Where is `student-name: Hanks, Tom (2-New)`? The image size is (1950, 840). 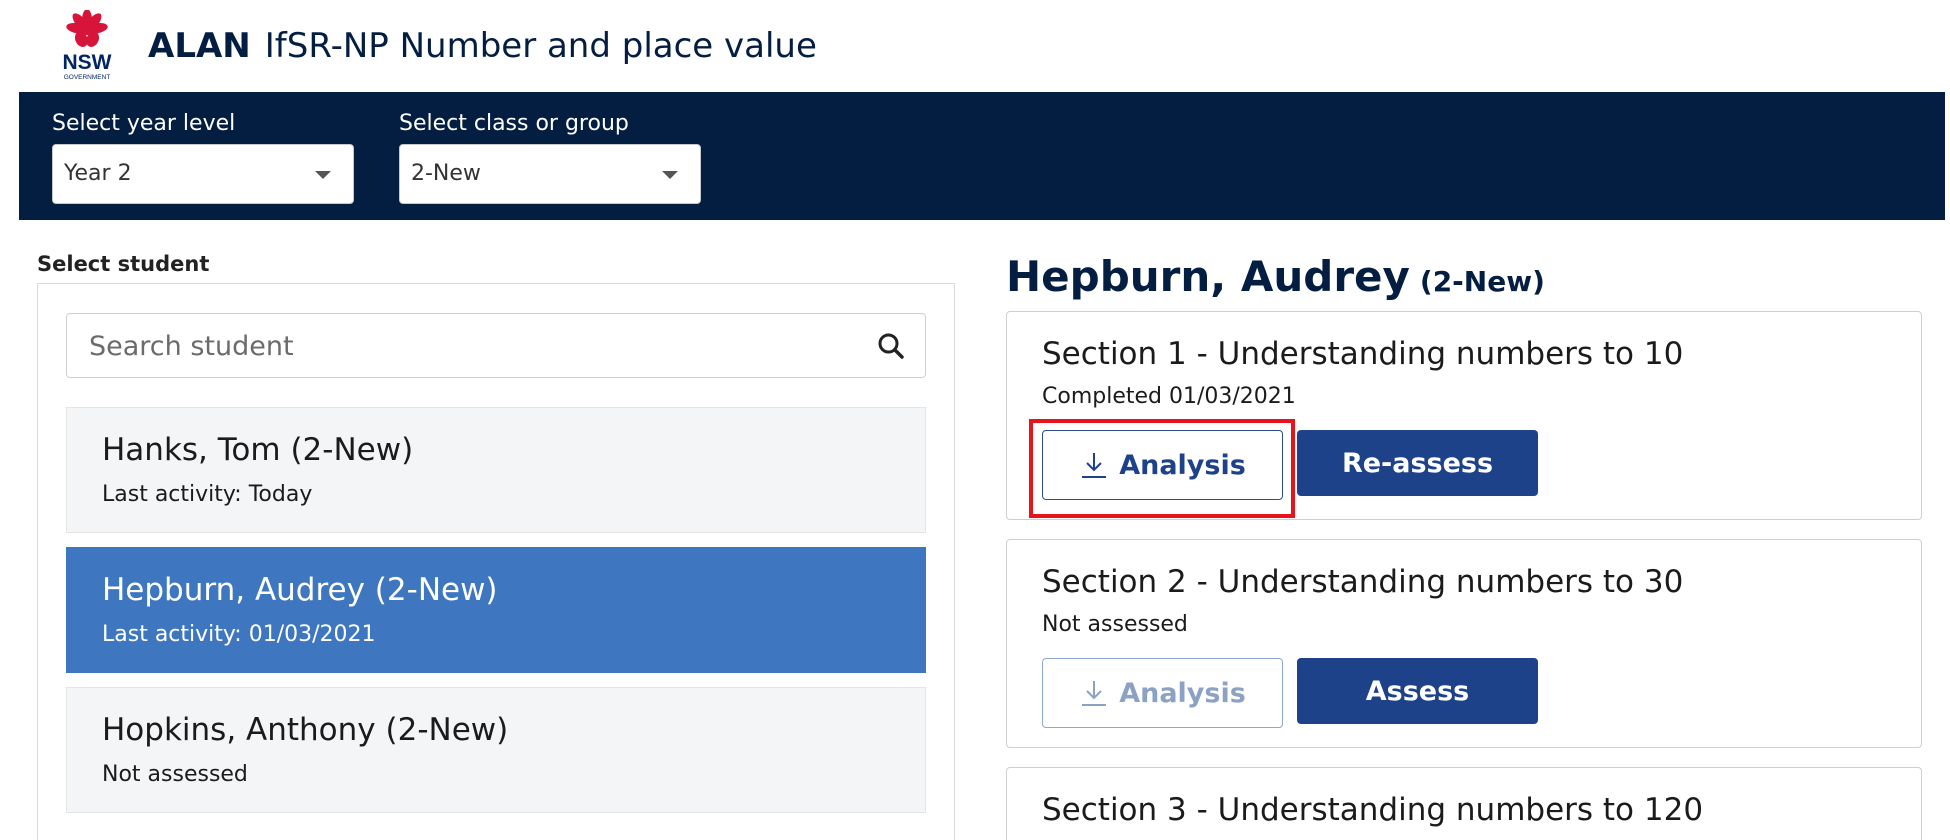
student-name: Hanks, Tom (2-New) is located at coordinates (258, 450).